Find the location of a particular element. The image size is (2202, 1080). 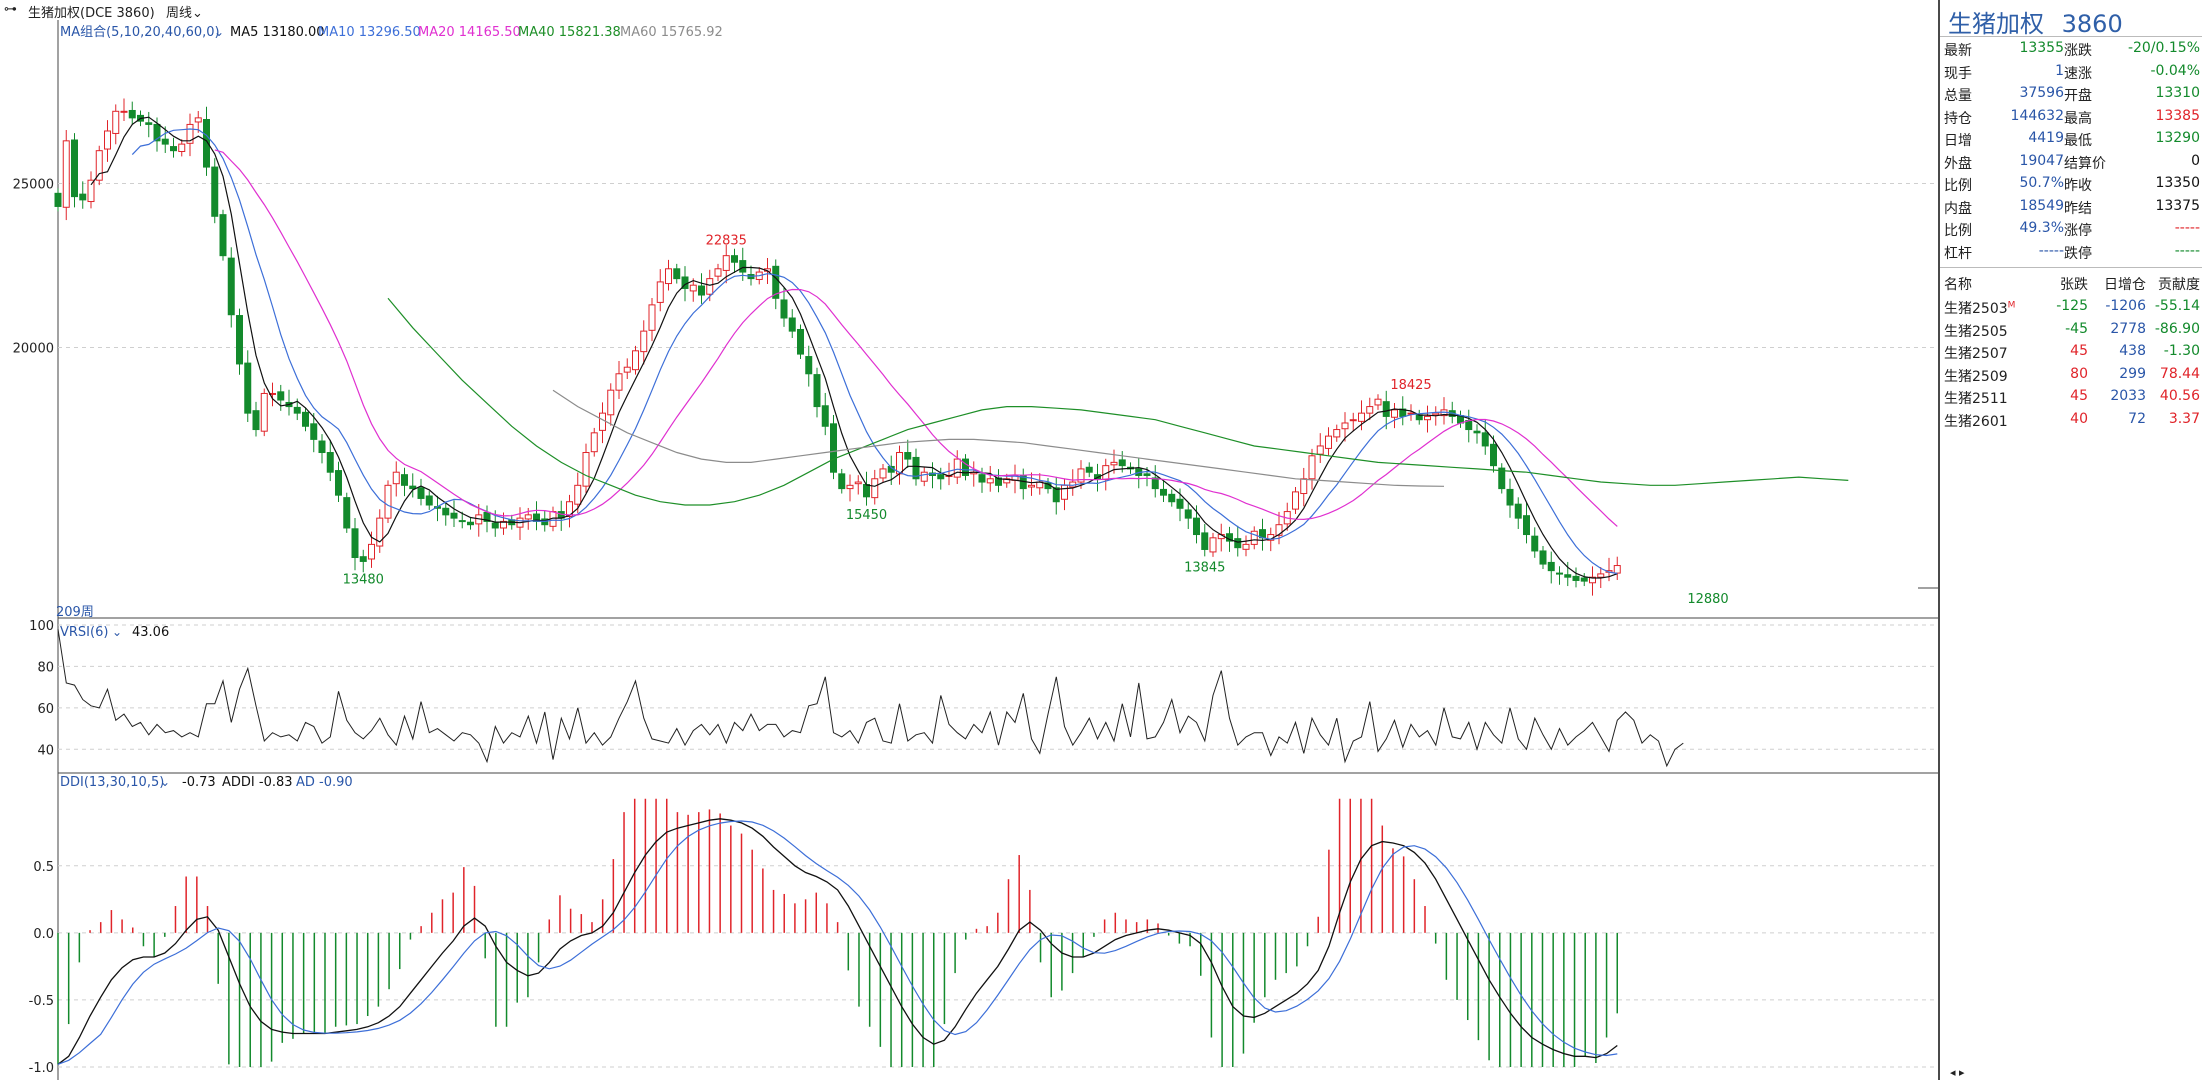

contract-change: 40 is located at coordinates (2079, 418).